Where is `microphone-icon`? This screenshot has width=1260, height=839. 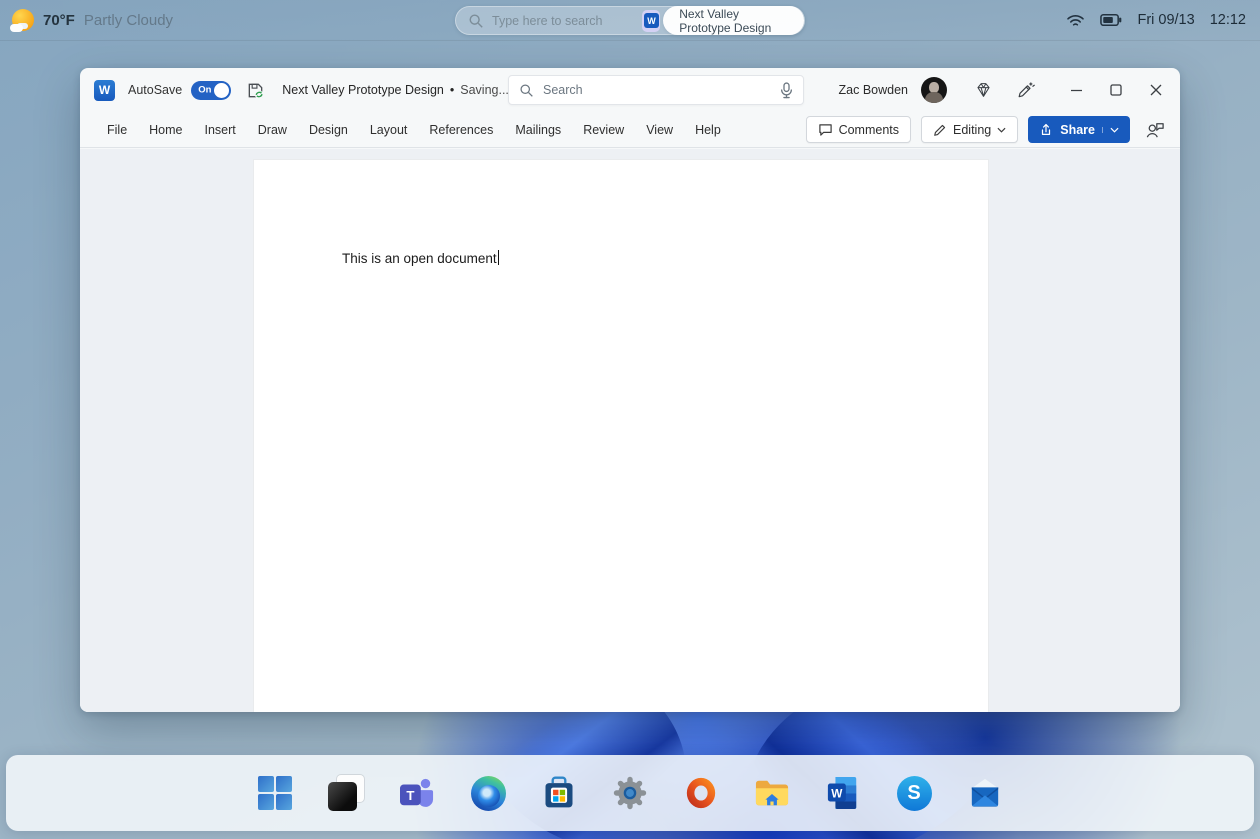
microphone-icon is located at coordinates (786, 90).